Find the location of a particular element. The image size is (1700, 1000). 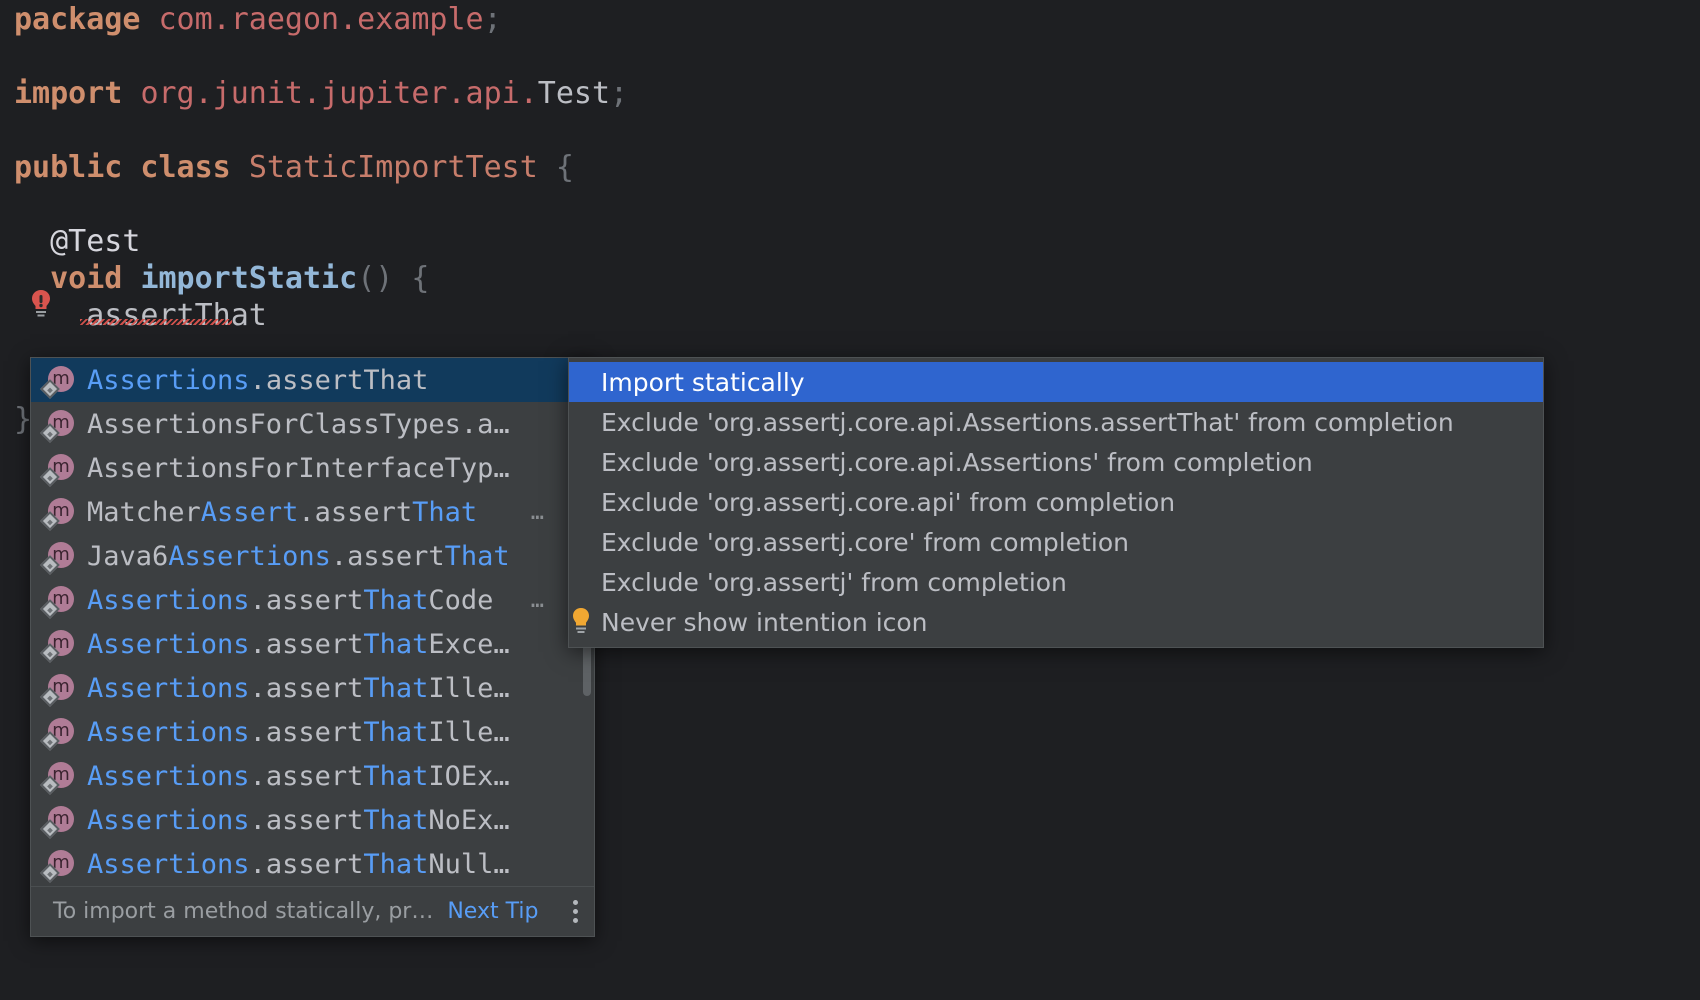

code-token: @Test is located at coordinates (77, 241).